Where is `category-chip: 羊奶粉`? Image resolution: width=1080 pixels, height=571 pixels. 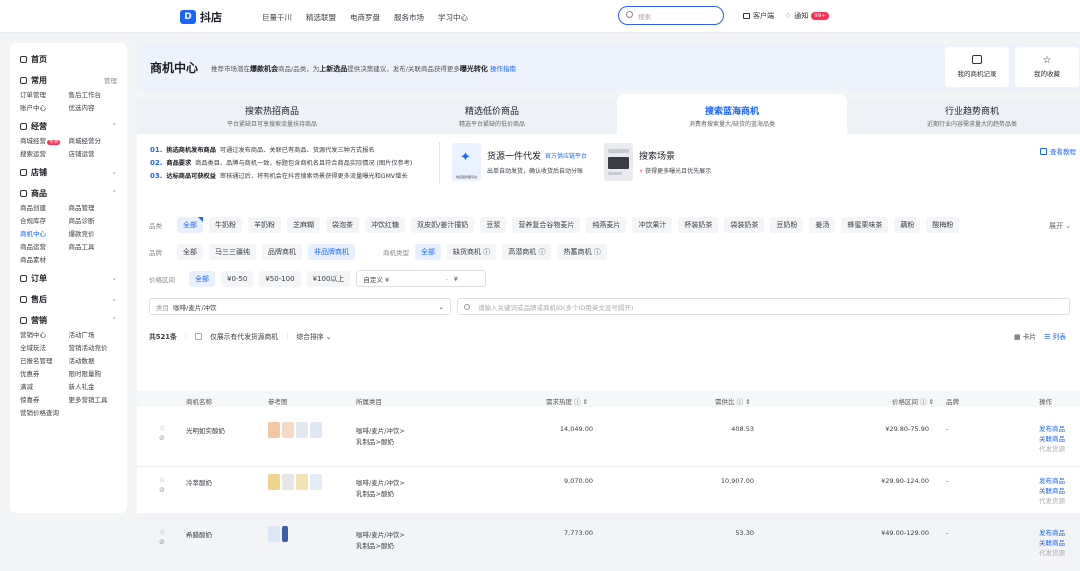
category-chip: 羊奶粉 is located at coordinates (264, 225).